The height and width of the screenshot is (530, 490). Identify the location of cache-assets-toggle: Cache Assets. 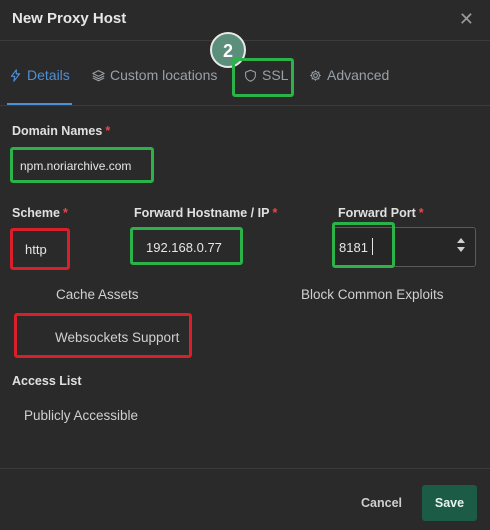
(97, 294).